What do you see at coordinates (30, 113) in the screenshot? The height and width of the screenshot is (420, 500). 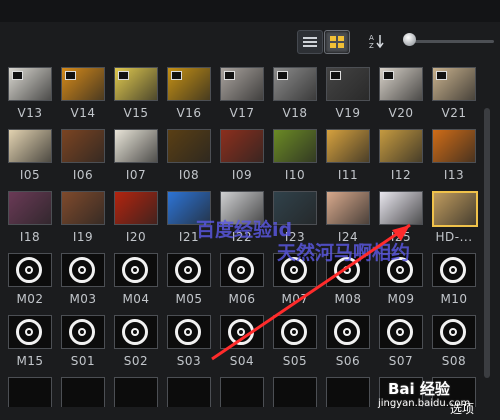 I see `media-caption: V13` at bounding box center [30, 113].